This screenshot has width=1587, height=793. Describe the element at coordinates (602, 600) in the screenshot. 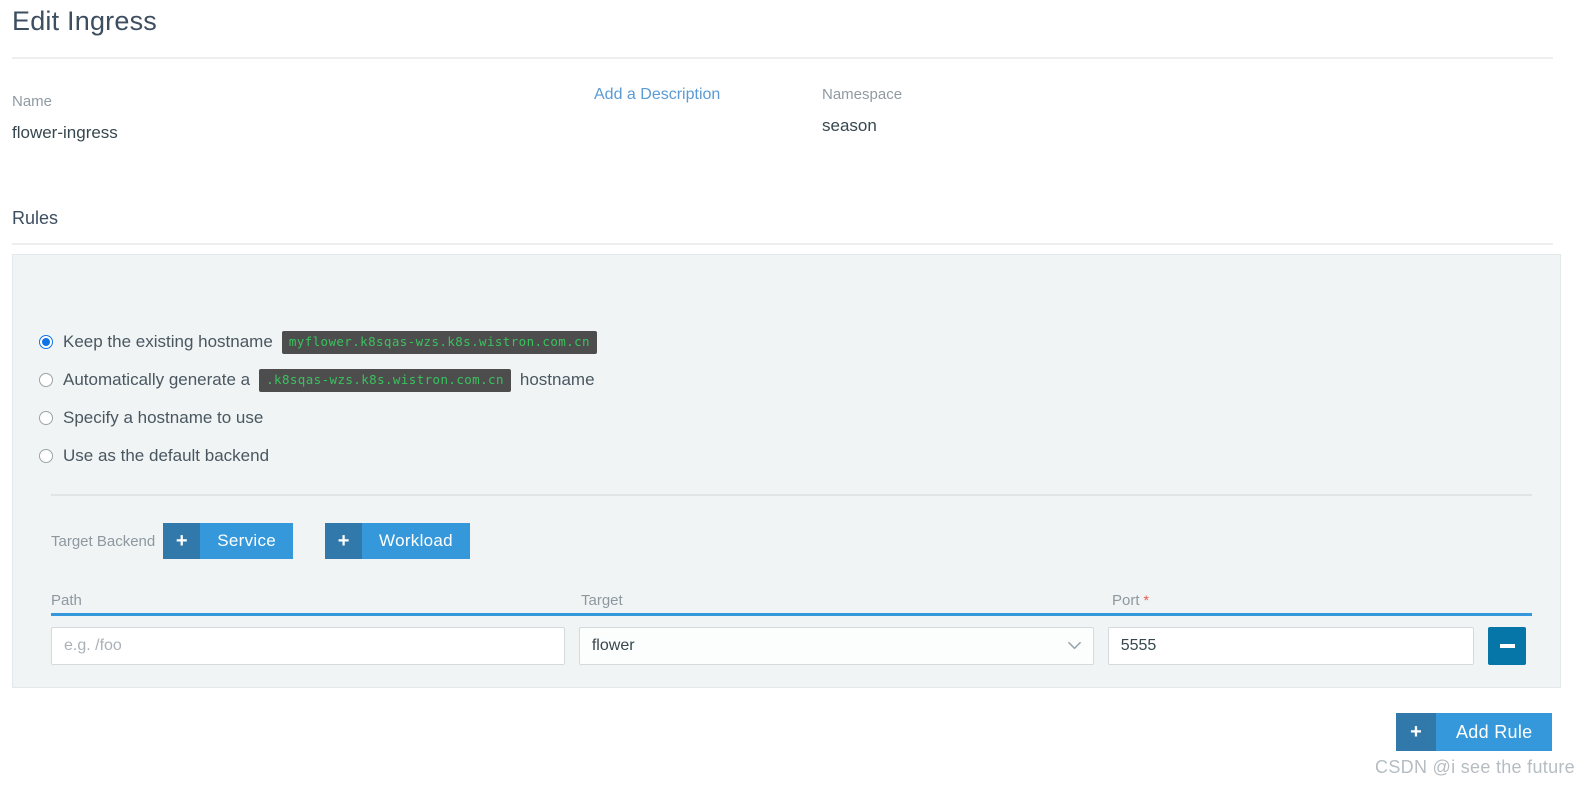

I see `column-header-target: Target` at that location.